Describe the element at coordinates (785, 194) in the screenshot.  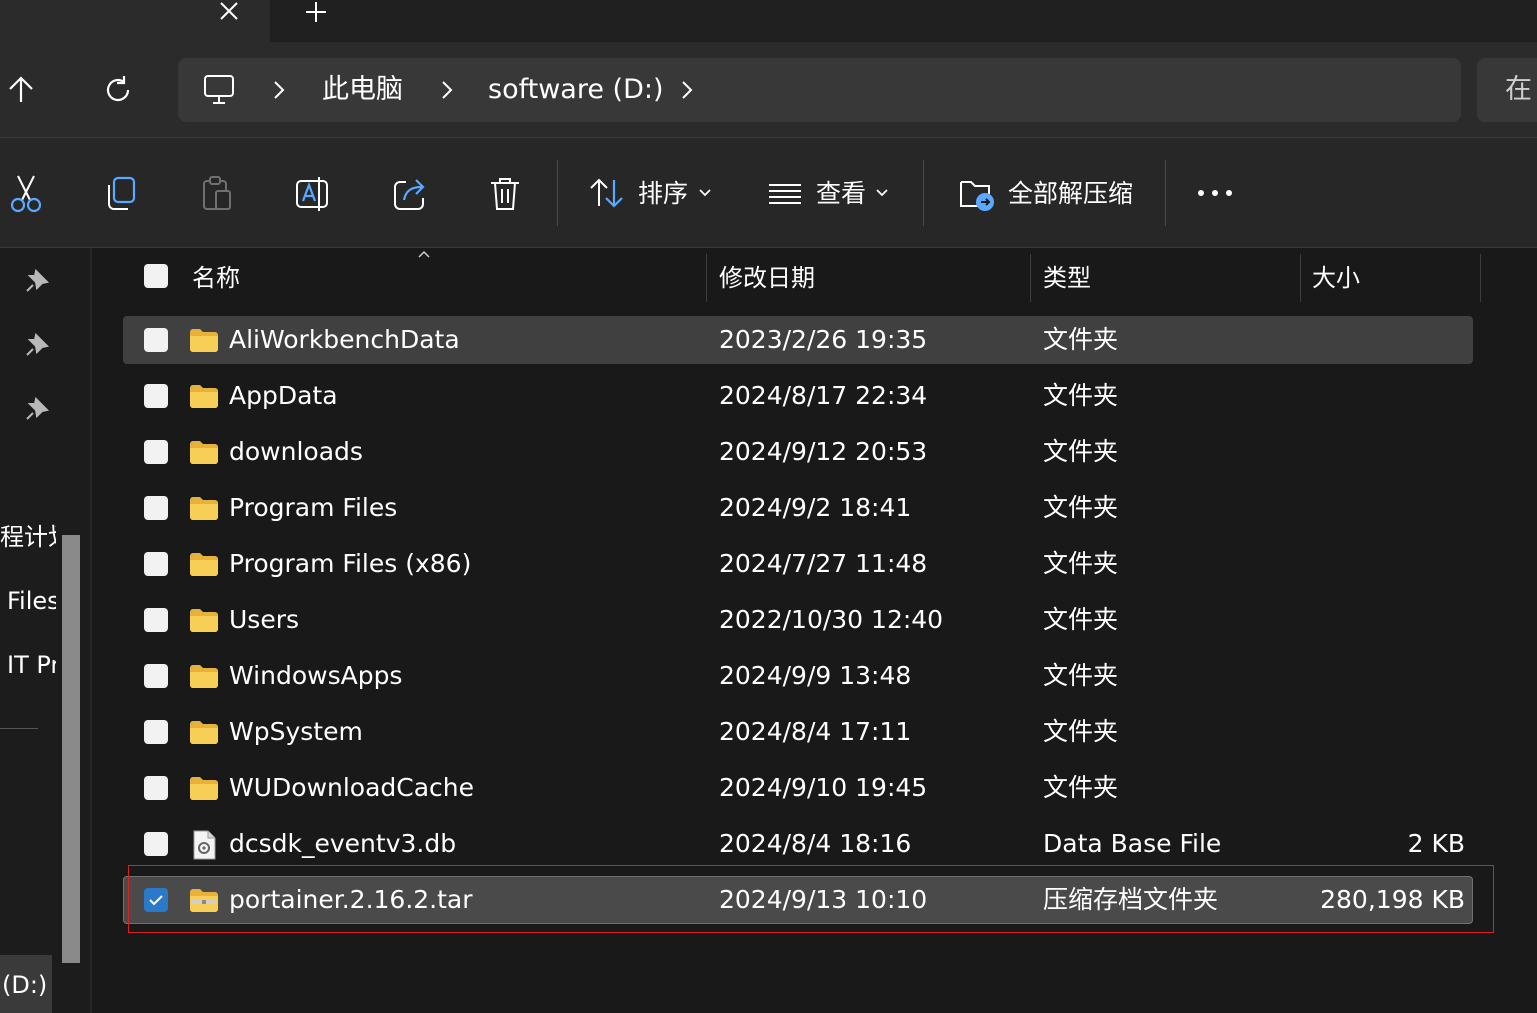
I see `view-list-icon` at that location.